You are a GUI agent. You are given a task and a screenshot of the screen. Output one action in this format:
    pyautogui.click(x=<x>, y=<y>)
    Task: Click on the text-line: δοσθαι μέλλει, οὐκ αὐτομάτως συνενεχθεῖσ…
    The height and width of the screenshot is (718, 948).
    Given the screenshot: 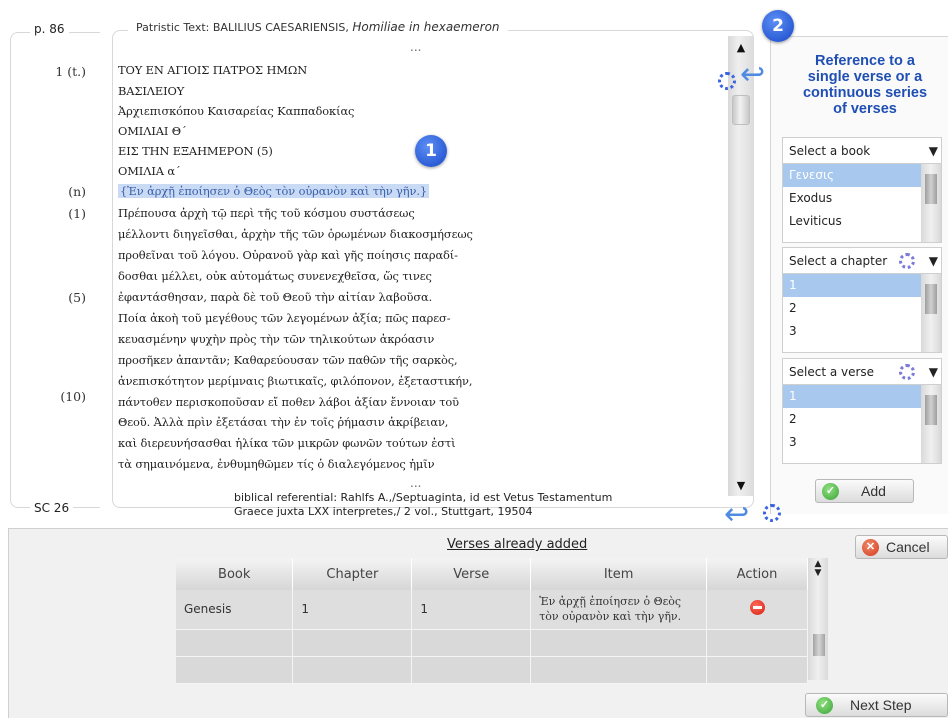 What is the action you would take?
    pyautogui.click(x=275, y=276)
    